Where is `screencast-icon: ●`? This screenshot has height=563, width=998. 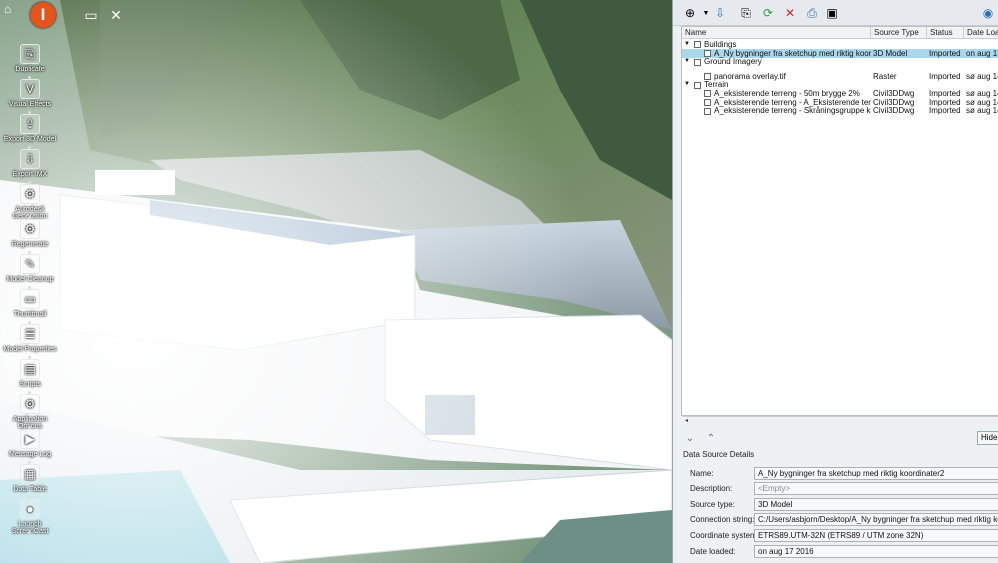 screencast-icon: ● is located at coordinates (30, 509).